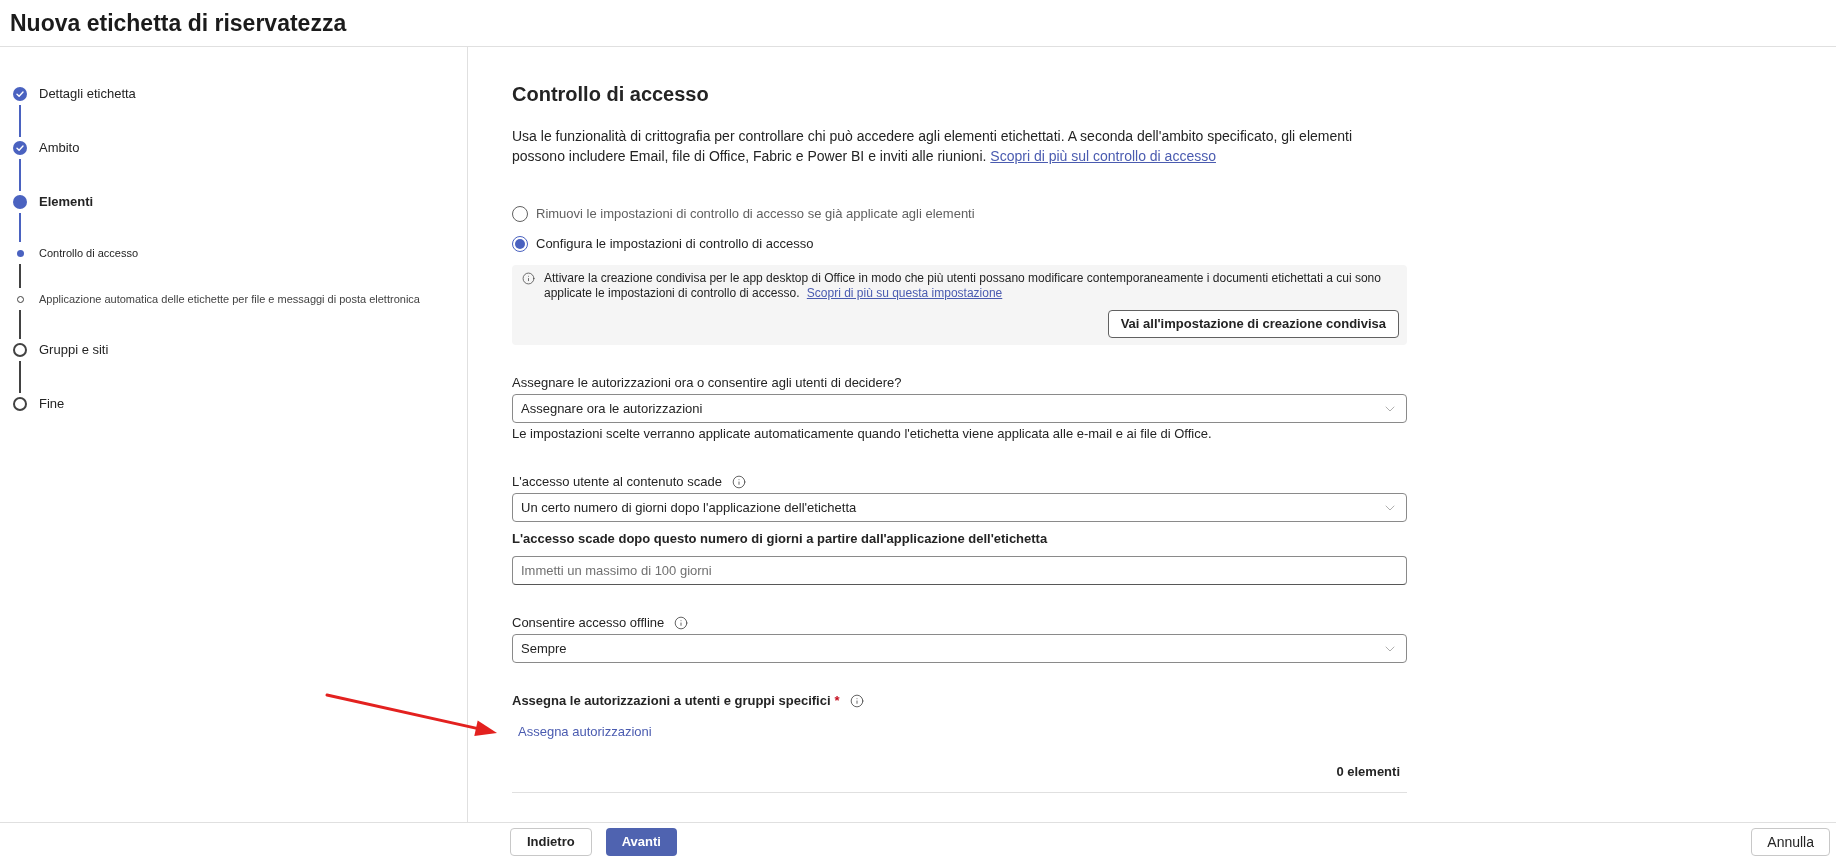  What do you see at coordinates (551, 842) in the screenshot?
I see `back-button: Indietro` at bounding box center [551, 842].